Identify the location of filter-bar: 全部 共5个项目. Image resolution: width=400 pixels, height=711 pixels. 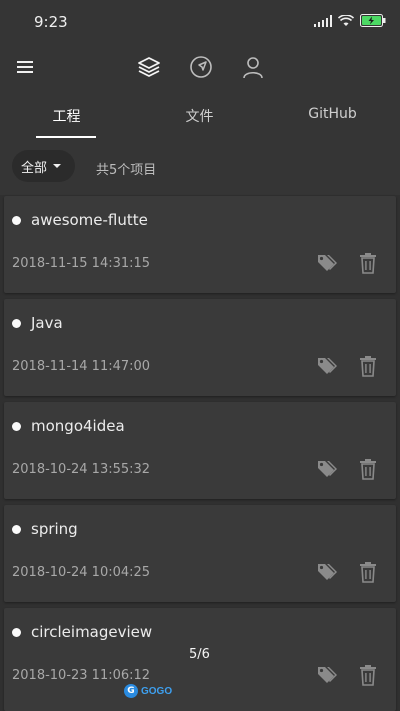
(200, 167).